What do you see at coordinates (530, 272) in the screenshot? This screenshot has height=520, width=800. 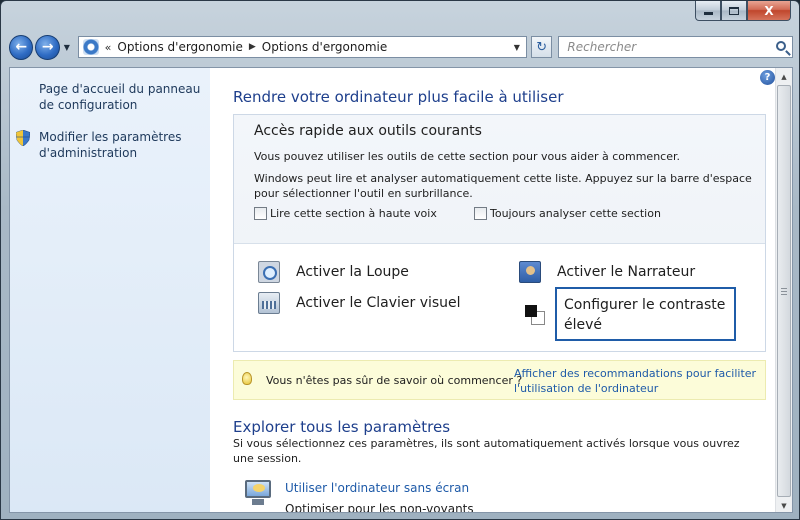 I see `narrator-icon` at bounding box center [530, 272].